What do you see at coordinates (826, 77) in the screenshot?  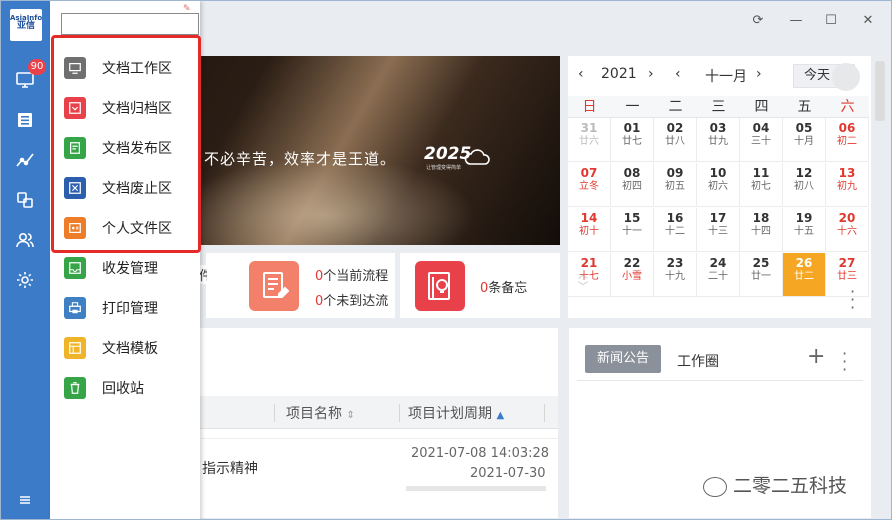 I see `today-button: 今天` at bounding box center [826, 77].